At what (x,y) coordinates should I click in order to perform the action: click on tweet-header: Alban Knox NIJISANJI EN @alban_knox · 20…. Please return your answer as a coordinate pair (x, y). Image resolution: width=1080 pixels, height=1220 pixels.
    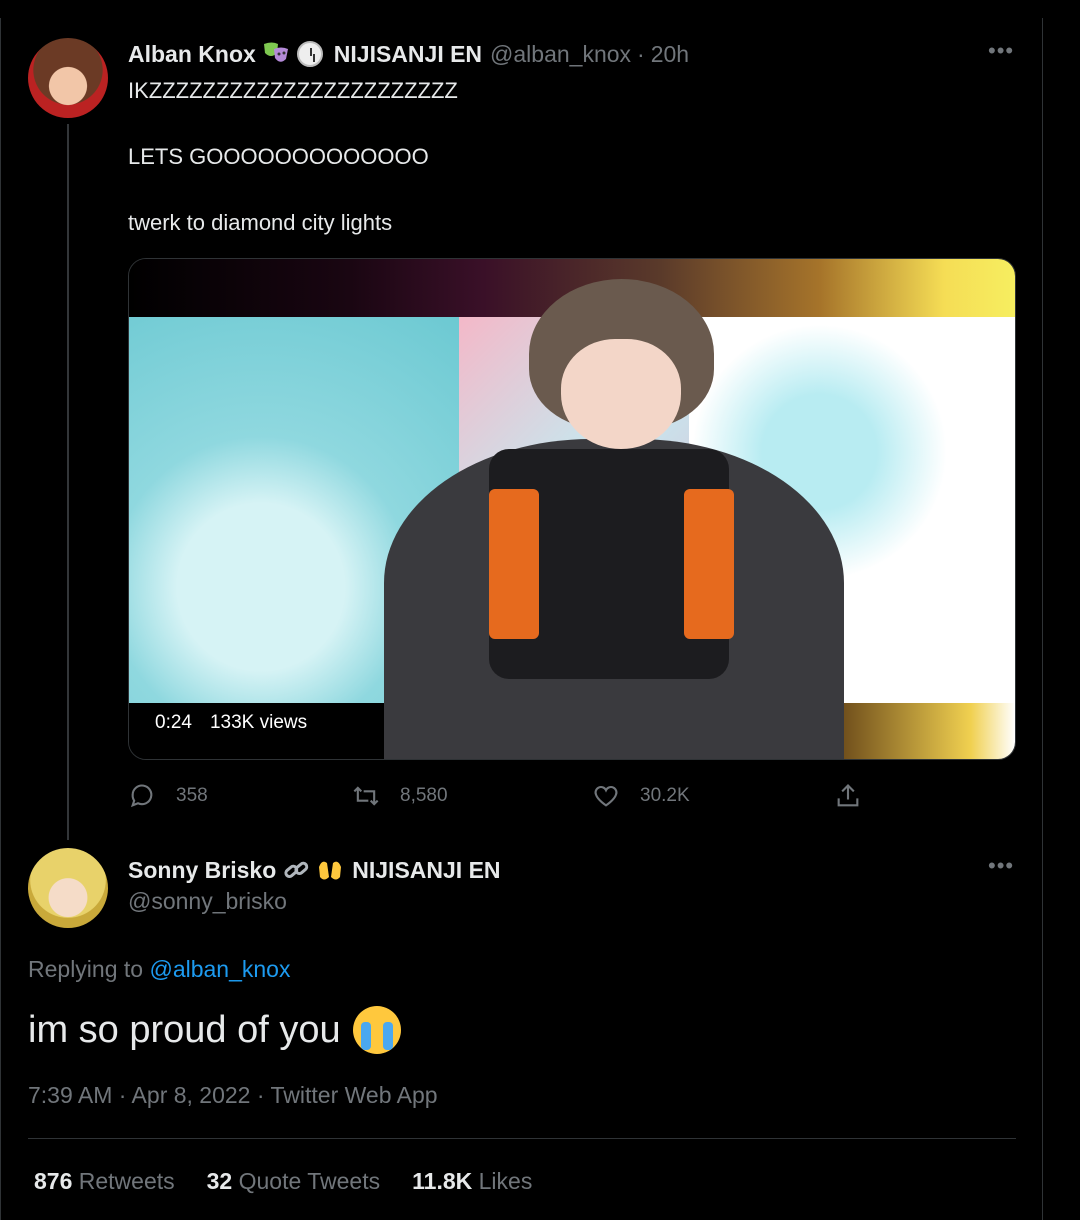
    Looking at the image, I should click on (408, 54).